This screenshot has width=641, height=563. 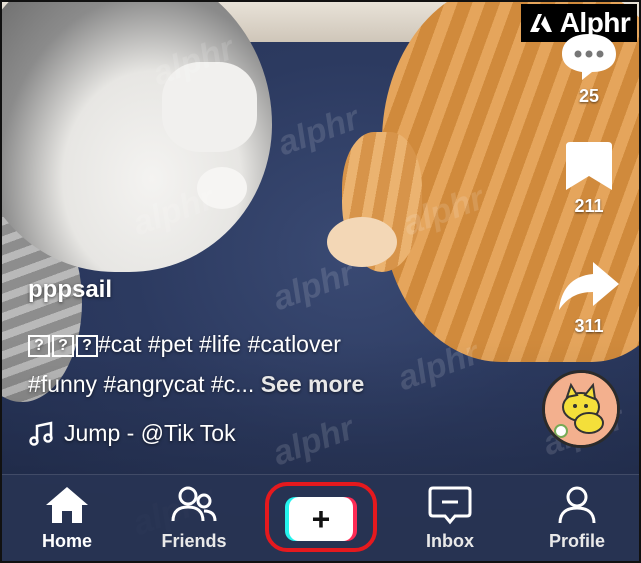 What do you see at coordinates (150, 433) in the screenshot?
I see `sound-title: Jump - @Tik Tok` at bounding box center [150, 433].